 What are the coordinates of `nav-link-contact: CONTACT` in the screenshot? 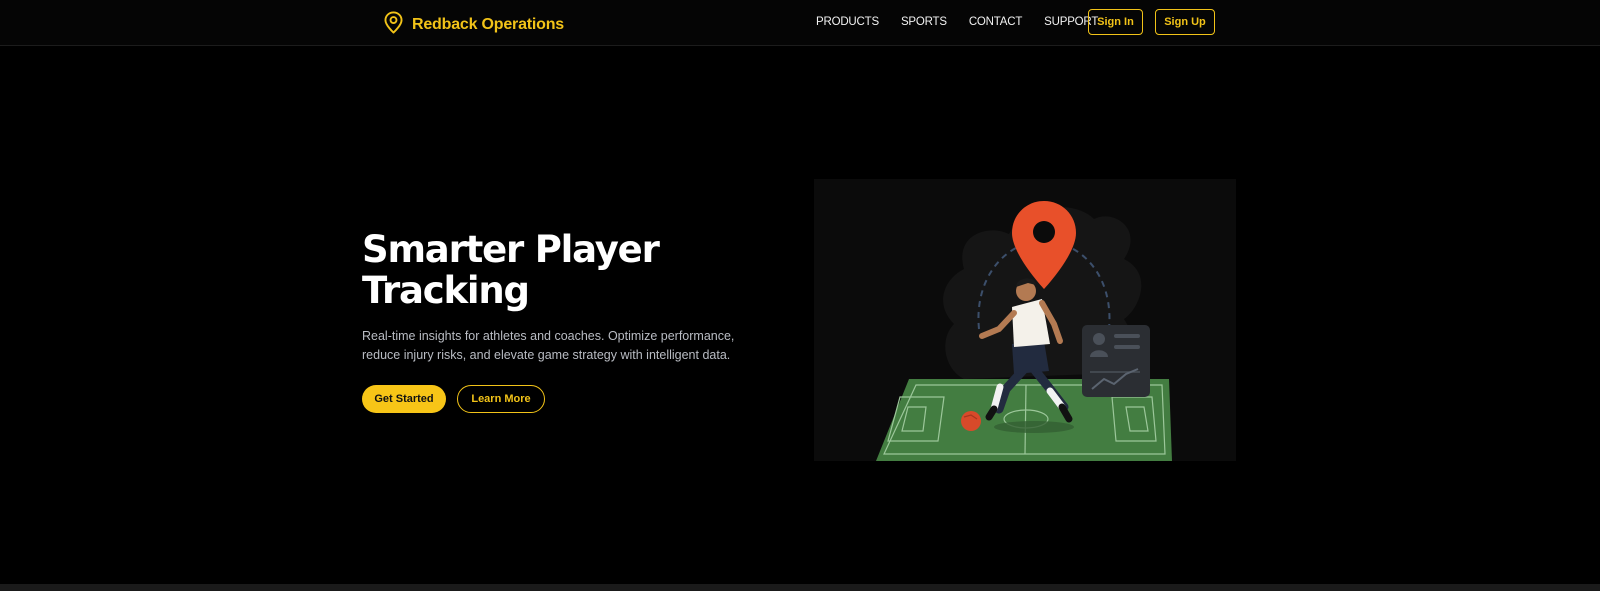 It's located at (996, 22).